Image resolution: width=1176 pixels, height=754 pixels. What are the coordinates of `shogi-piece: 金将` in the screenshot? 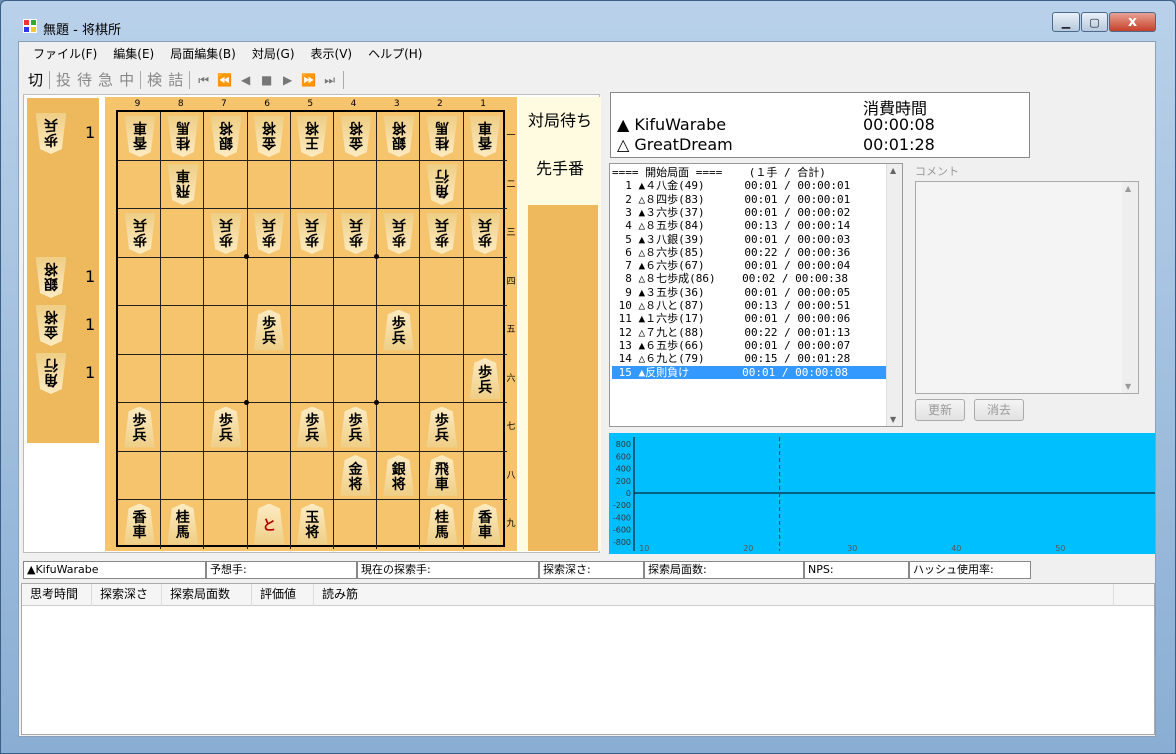 It's located at (51, 325).